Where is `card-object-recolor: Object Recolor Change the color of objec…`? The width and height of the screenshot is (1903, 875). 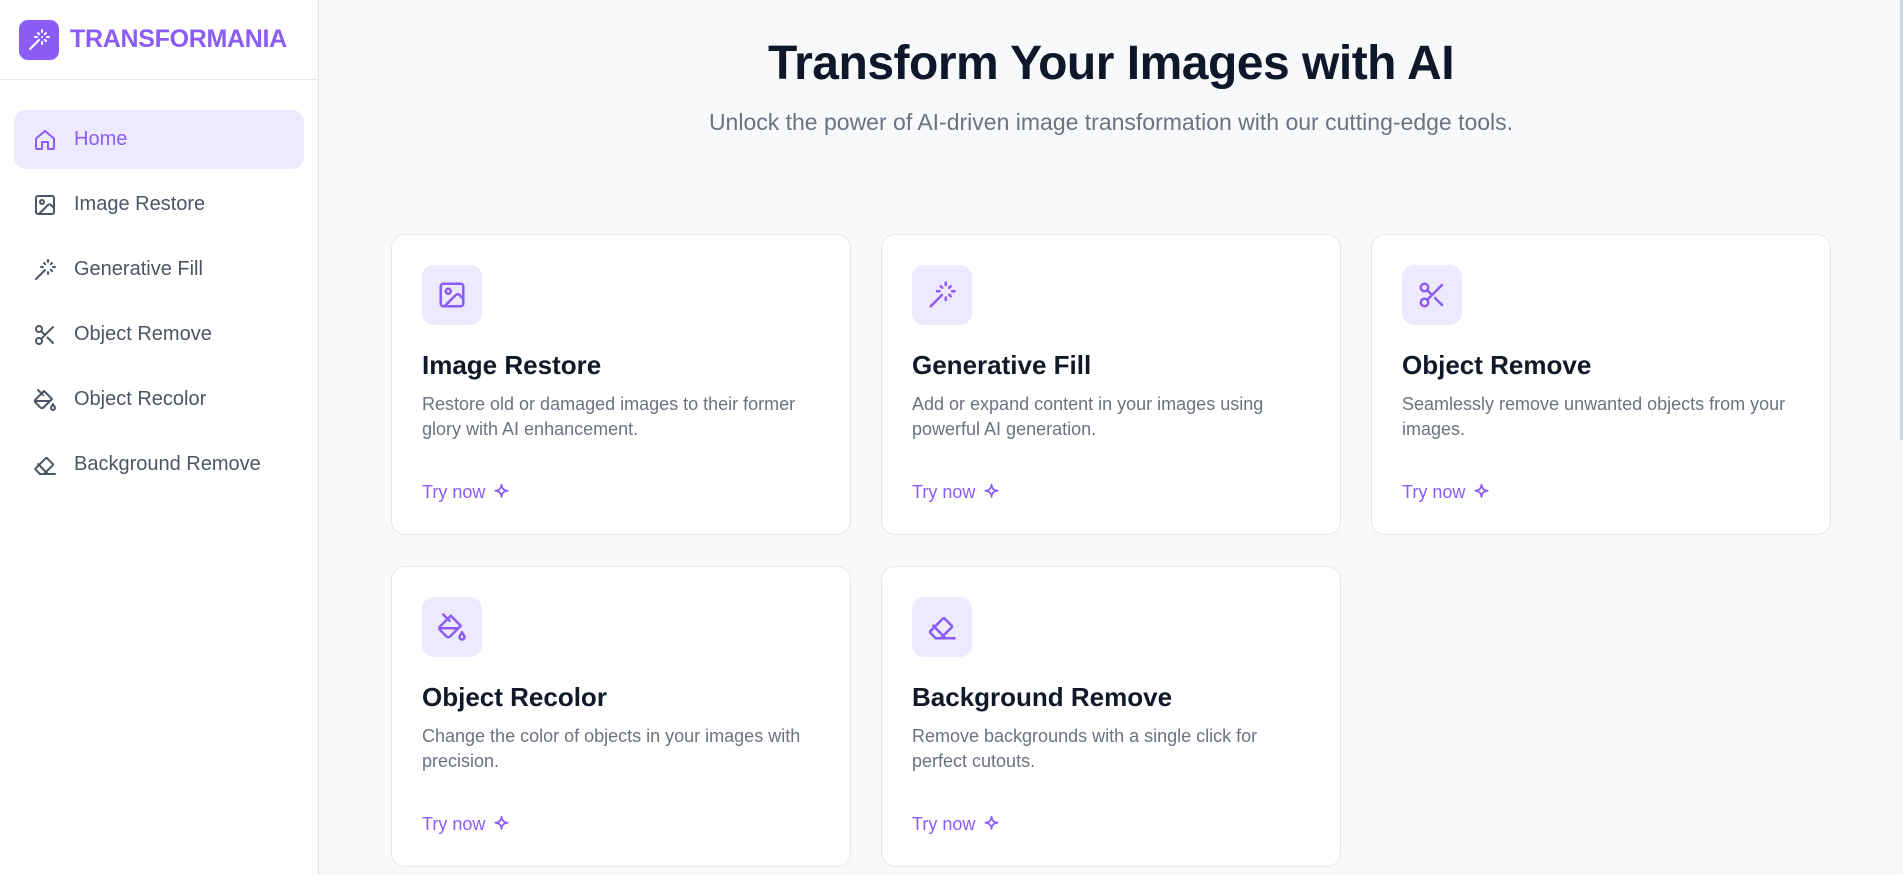 card-object-recolor: Object Recolor Change the color of objec… is located at coordinates (621, 716).